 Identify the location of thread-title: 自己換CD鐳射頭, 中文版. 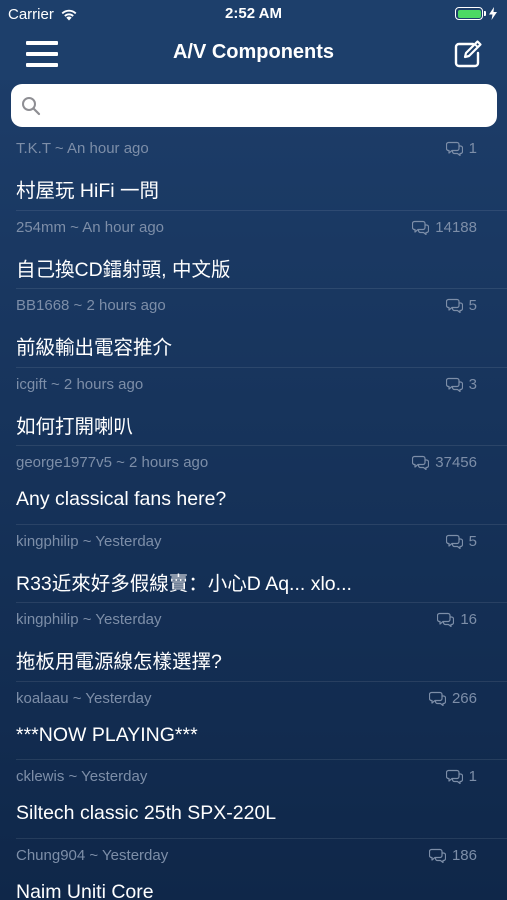
(123, 269).